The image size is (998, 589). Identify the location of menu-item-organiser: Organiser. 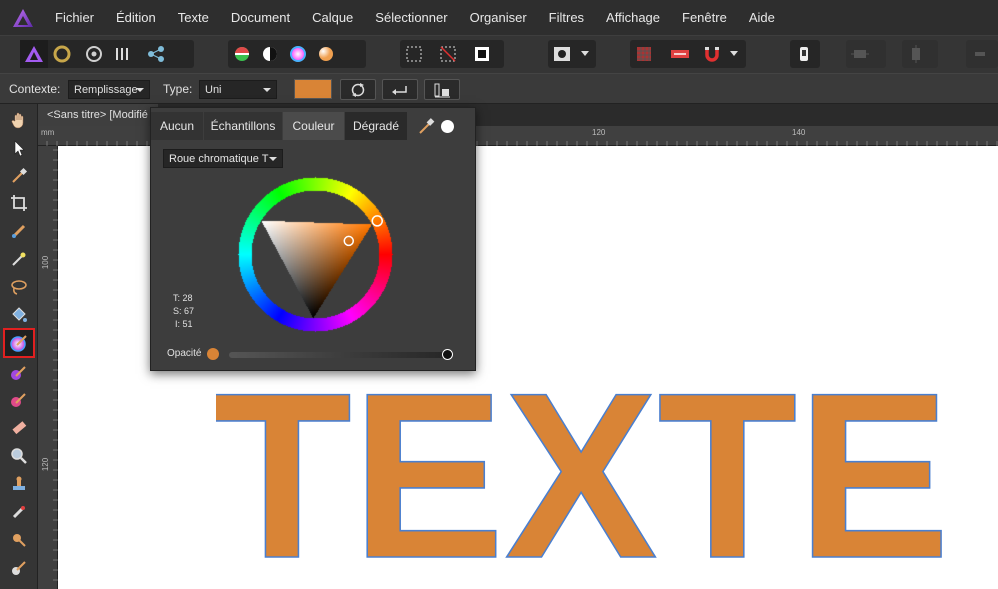
(498, 17).